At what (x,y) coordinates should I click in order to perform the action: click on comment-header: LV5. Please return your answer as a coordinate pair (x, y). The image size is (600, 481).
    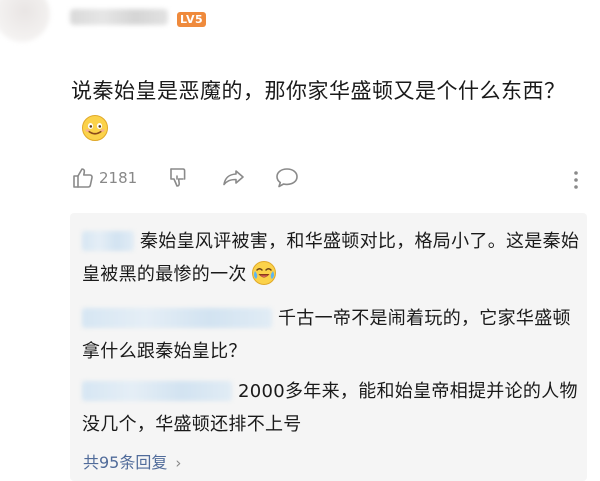
    Looking at the image, I should click on (300, 30).